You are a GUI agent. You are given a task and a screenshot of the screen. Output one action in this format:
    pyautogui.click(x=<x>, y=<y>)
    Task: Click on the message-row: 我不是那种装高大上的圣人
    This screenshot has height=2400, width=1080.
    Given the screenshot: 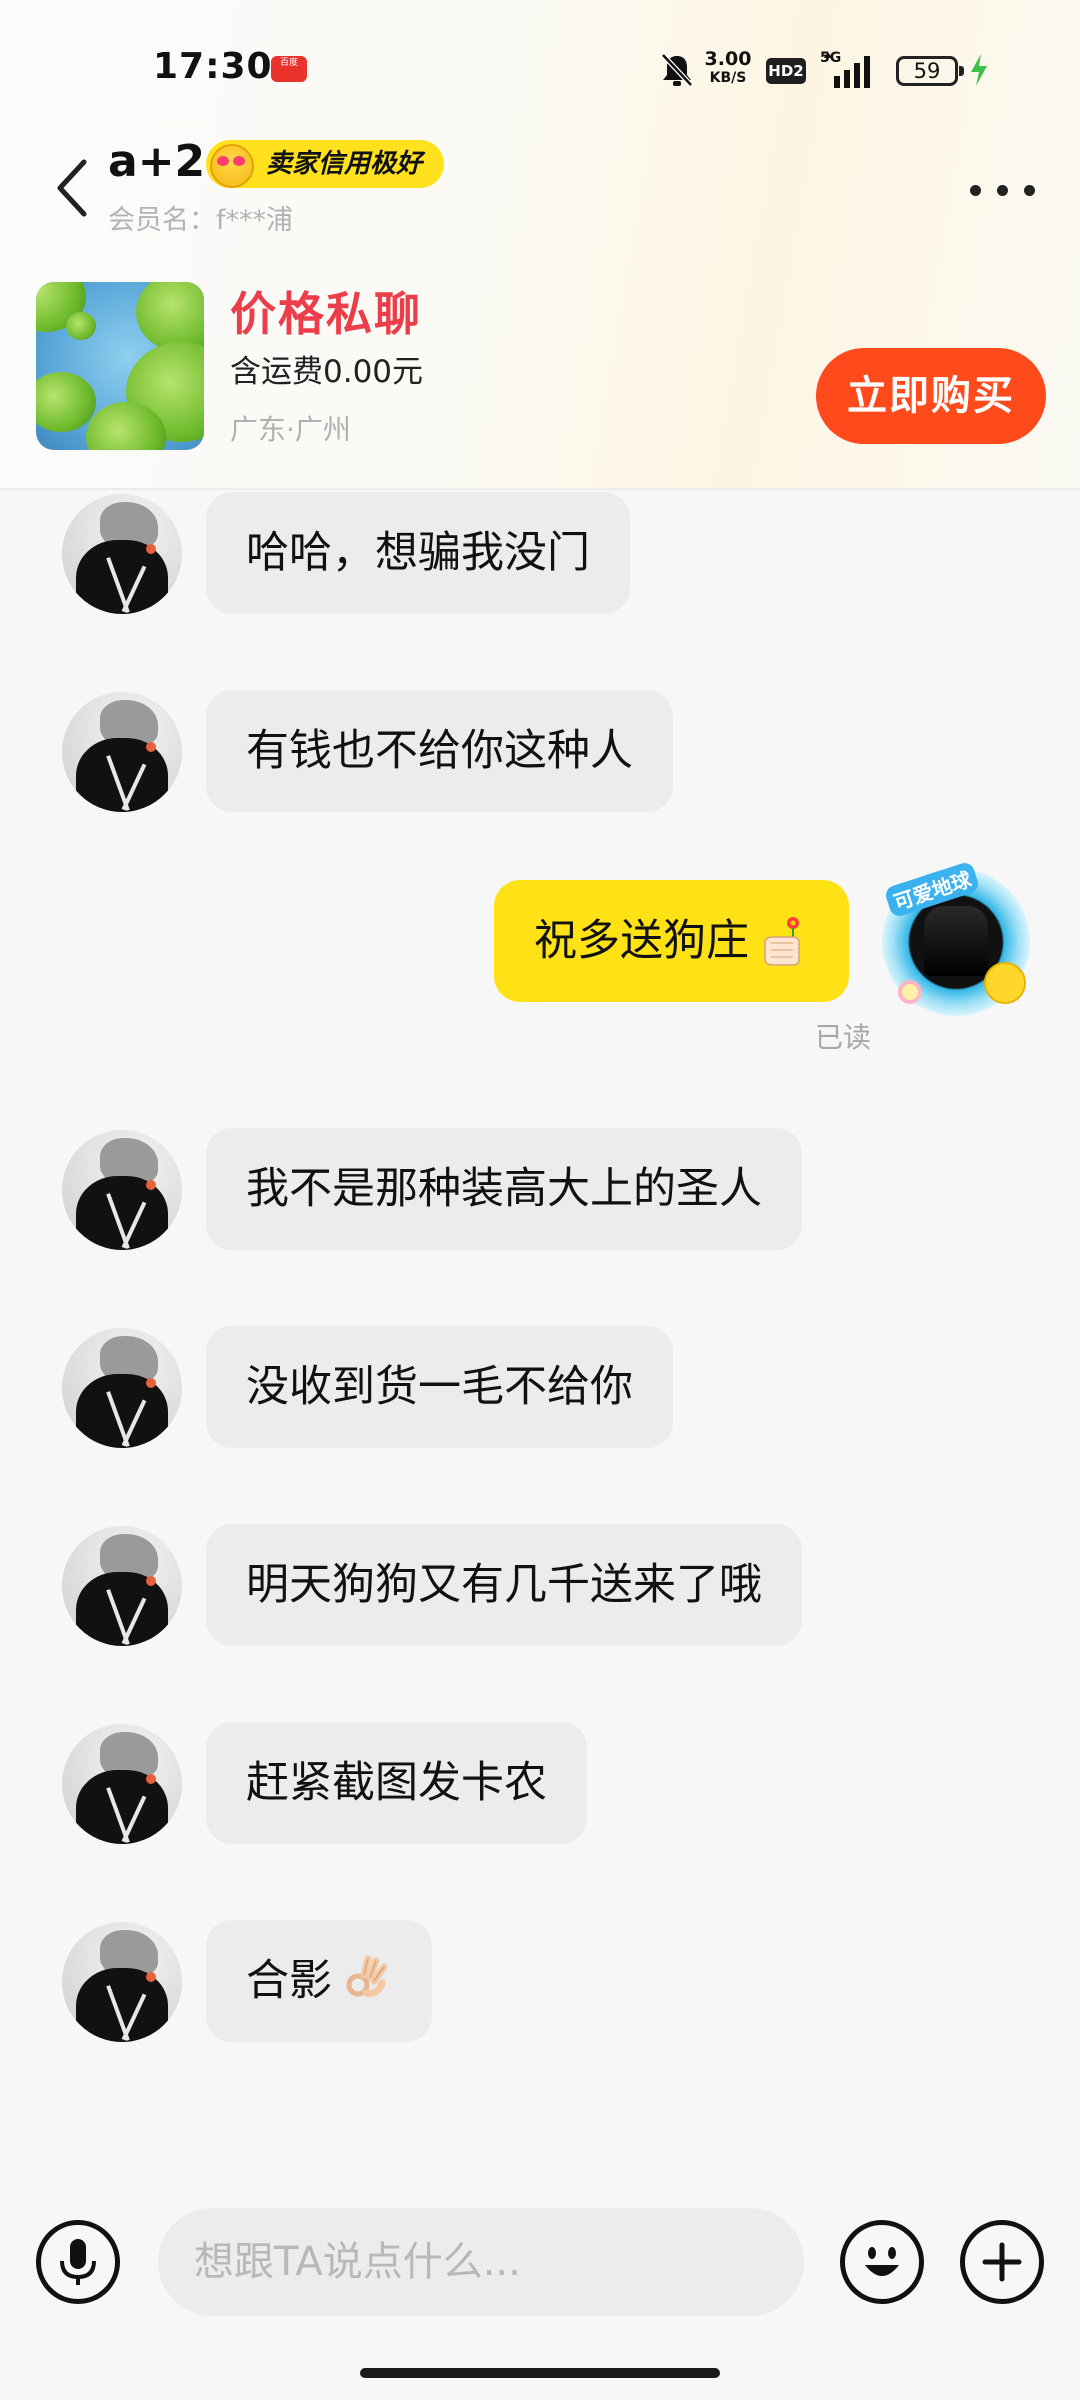 What is the action you would take?
    pyautogui.click(x=540, y=1196)
    